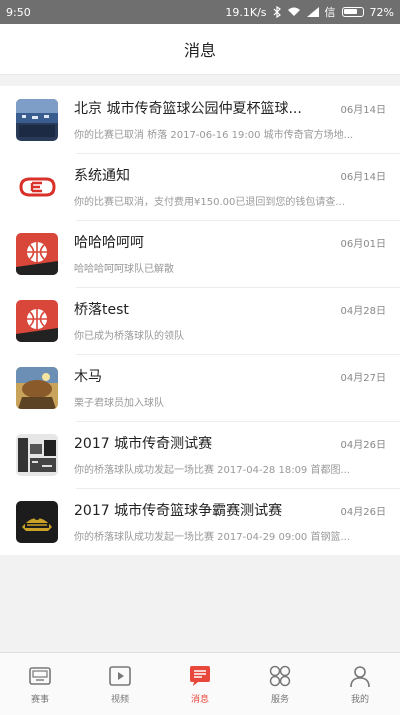 This screenshot has width=400, height=715. I want to click on message-date: 06月01日, so click(363, 244).